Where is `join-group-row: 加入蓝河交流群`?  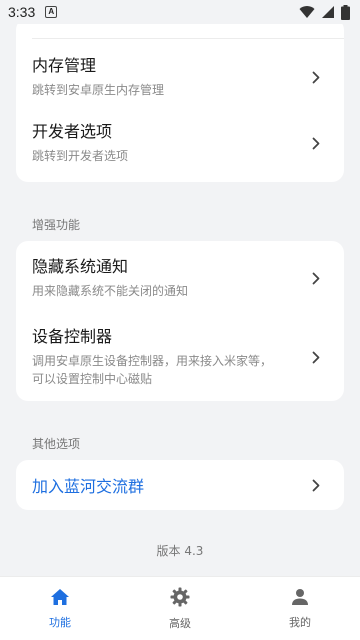
join-group-row: 加入蓝河交流群 is located at coordinates (180, 485).